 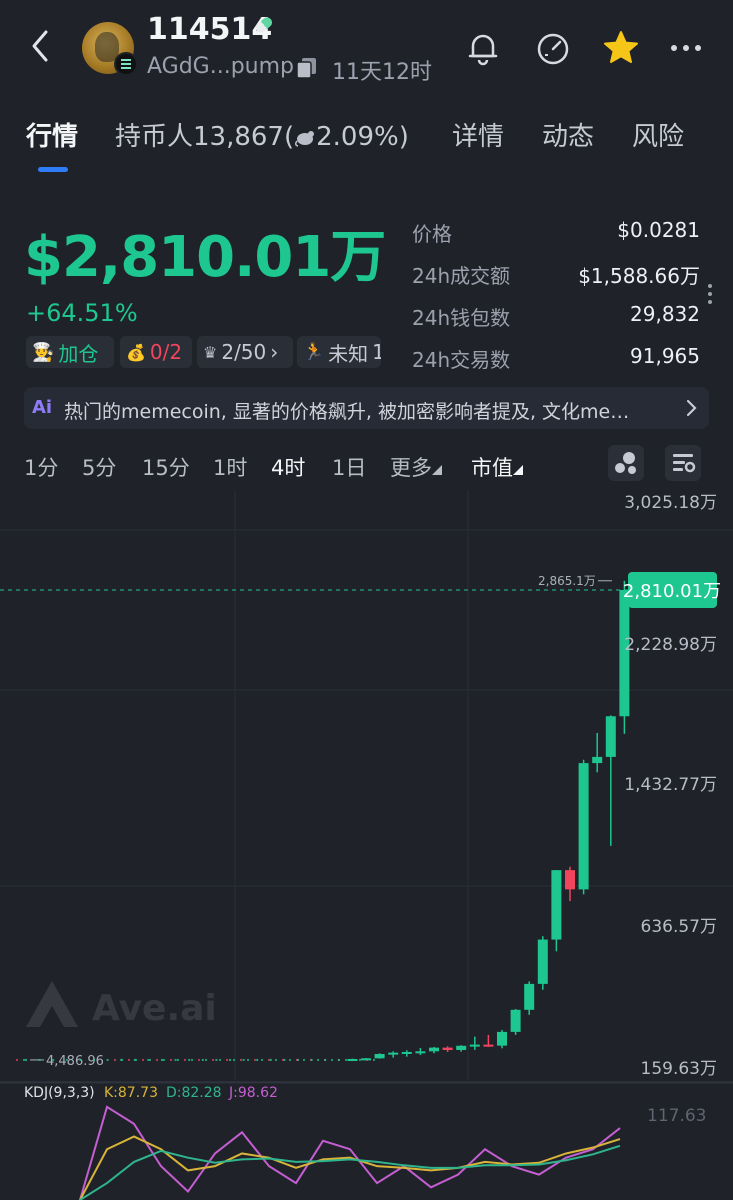 I want to click on tab-risk: 风险, so click(x=658, y=134).